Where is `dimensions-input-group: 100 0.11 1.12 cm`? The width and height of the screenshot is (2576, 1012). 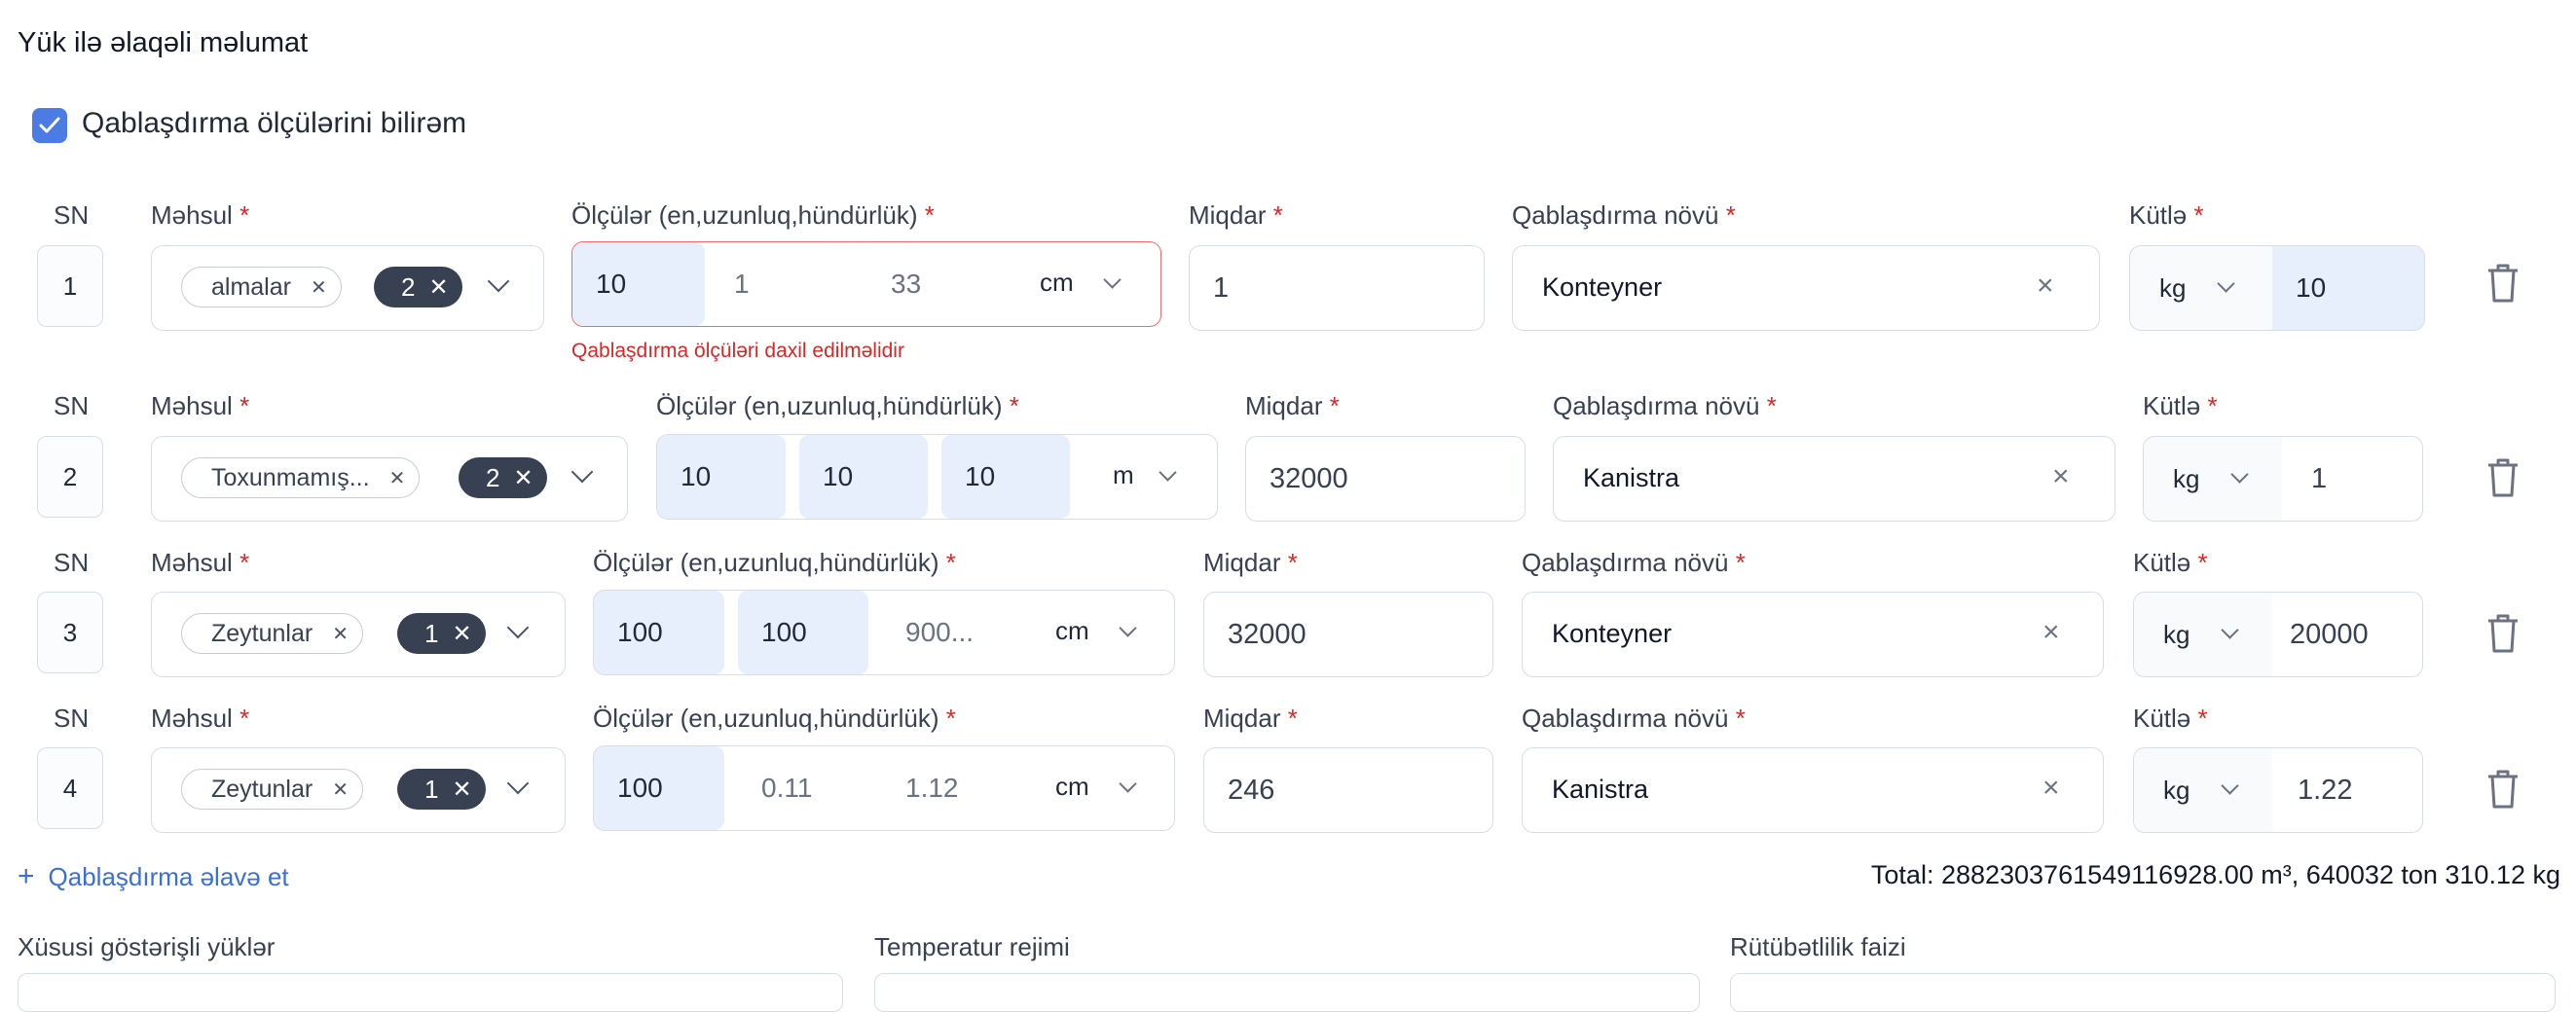 dimensions-input-group: 100 0.11 1.12 cm is located at coordinates (884, 788).